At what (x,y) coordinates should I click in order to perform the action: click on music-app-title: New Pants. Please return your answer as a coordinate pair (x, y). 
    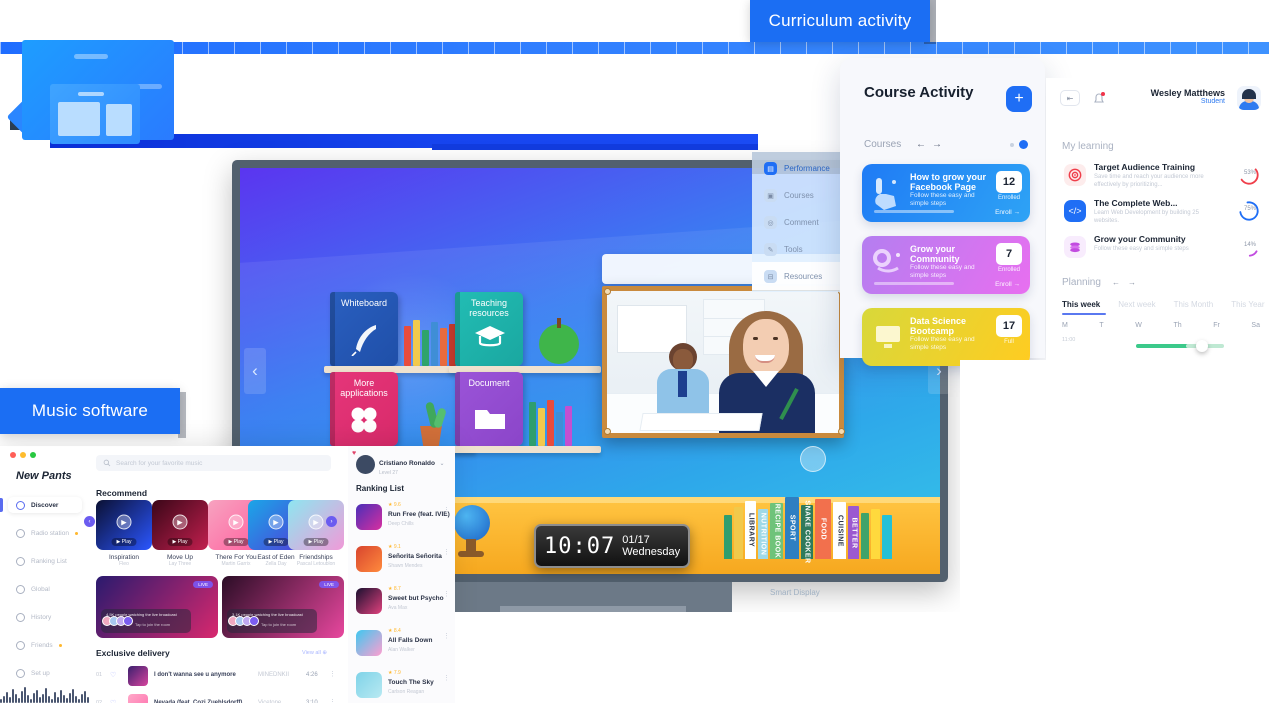
    Looking at the image, I should click on (44, 476).